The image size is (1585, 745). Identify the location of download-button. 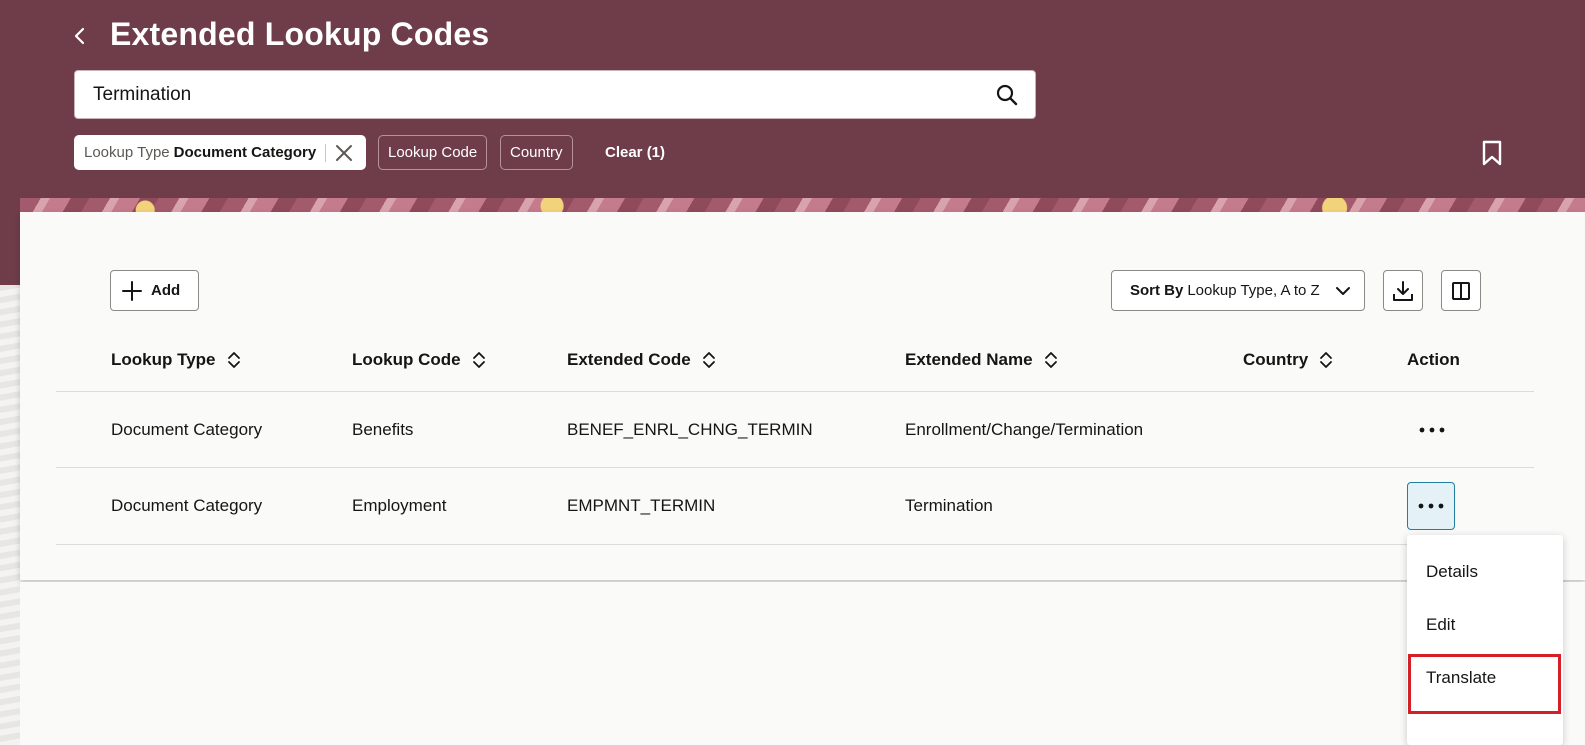
(1403, 290).